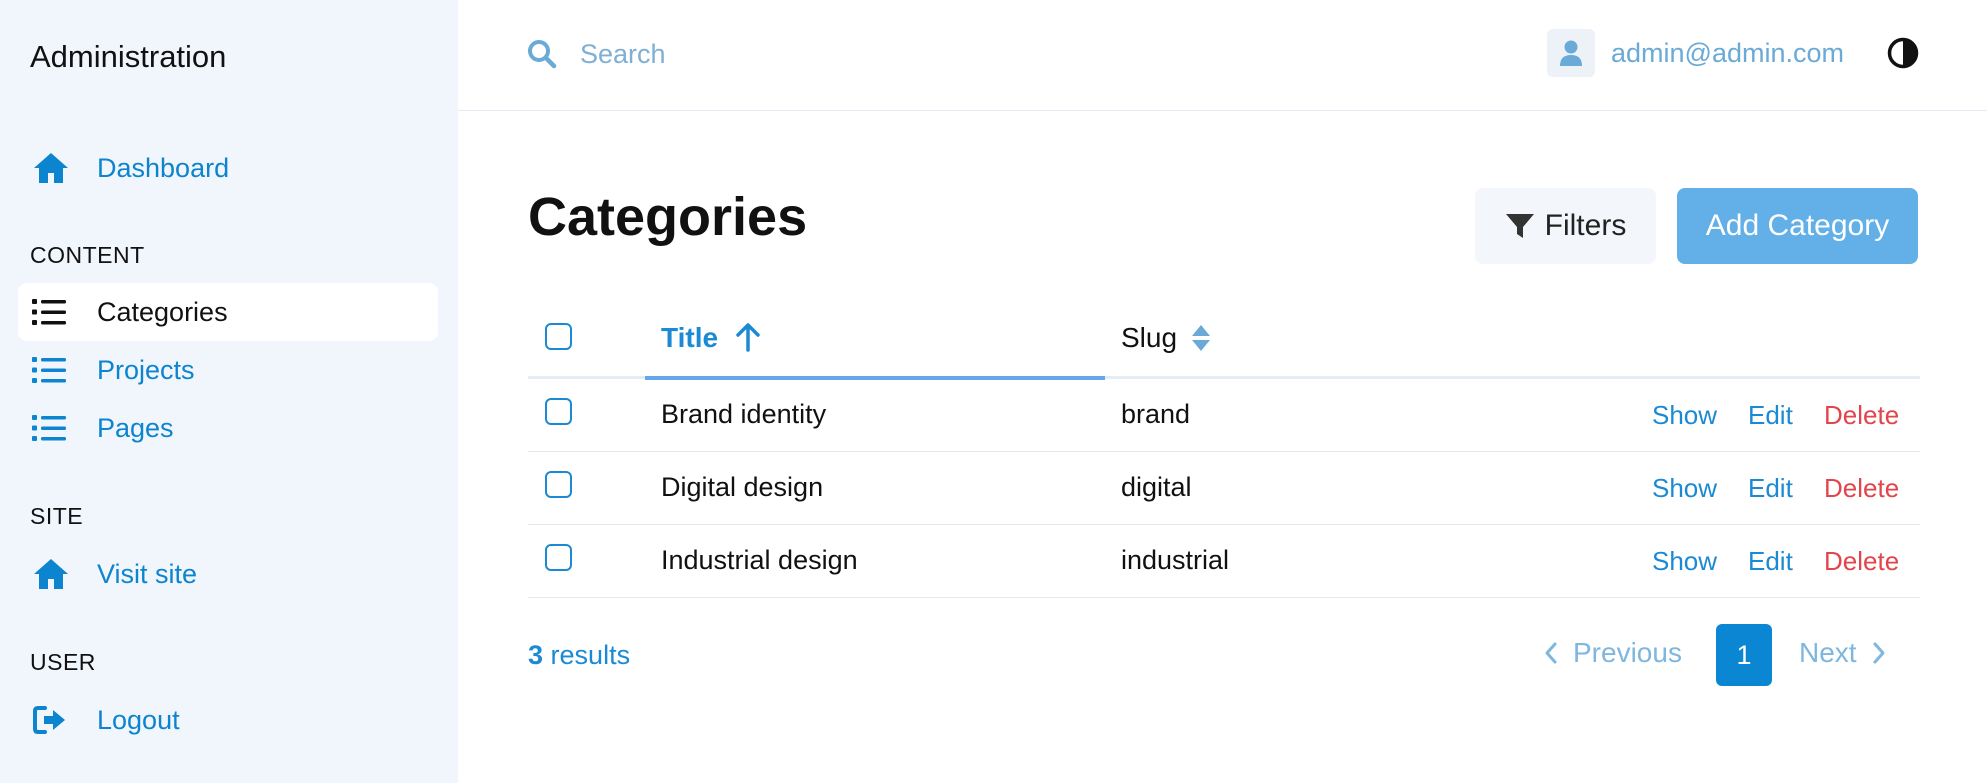 The image size is (1987, 783). Describe the element at coordinates (690, 337) in the screenshot. I see `column-header-label: Title` at that location.